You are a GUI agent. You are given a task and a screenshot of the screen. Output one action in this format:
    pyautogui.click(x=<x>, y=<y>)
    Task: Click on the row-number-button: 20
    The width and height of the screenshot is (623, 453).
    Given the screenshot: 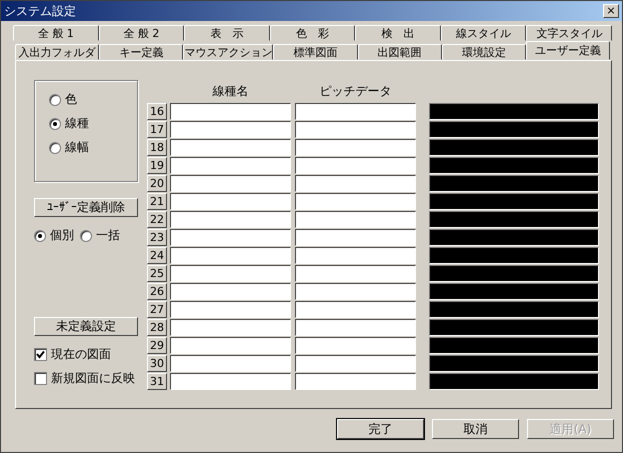 What is the action you would take?
    pyautogui.click(x=157, y=183)
    